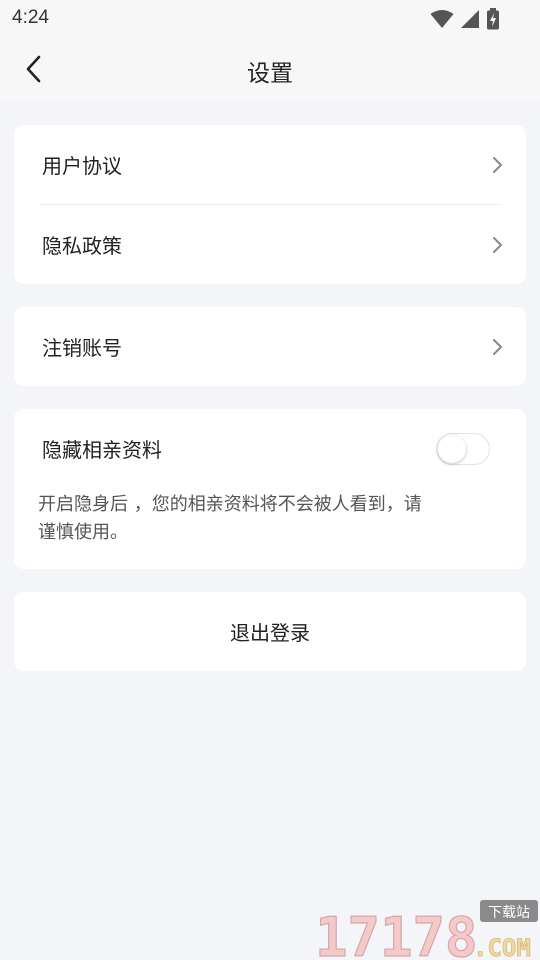 This screenshot has width=540, height=960. I want to click on battery-icon, so click(493, 21).